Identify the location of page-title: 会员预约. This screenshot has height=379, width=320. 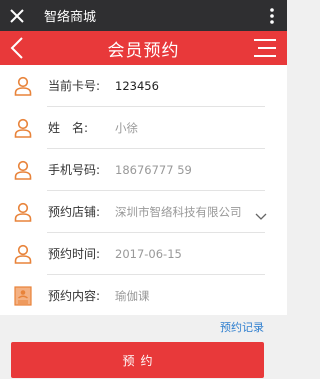
(143, 50).